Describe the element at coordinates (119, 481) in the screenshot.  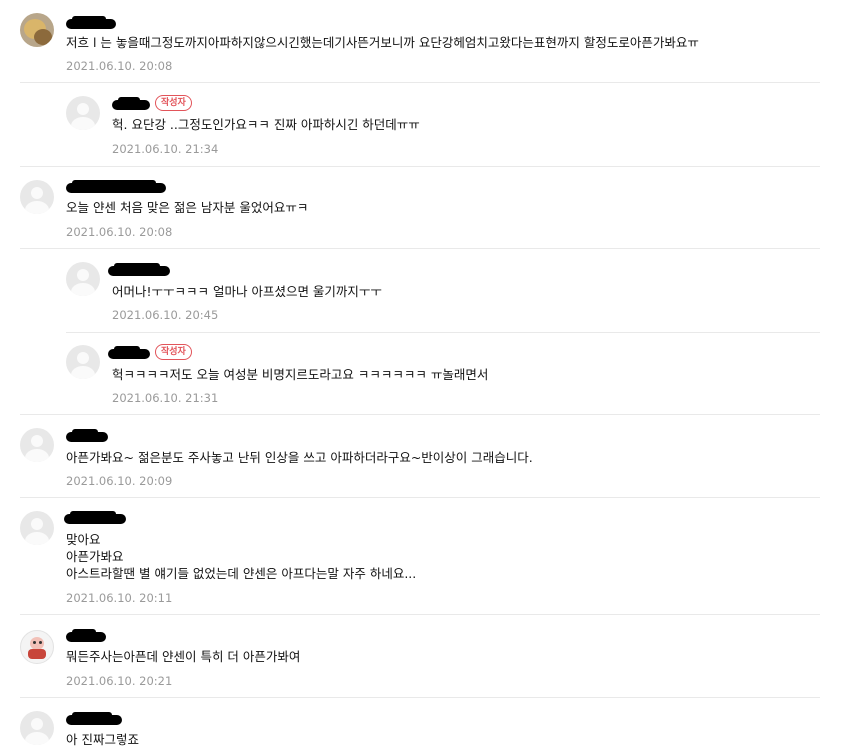
I see `comment-date: 2021.06.10. 20:09` at that location.